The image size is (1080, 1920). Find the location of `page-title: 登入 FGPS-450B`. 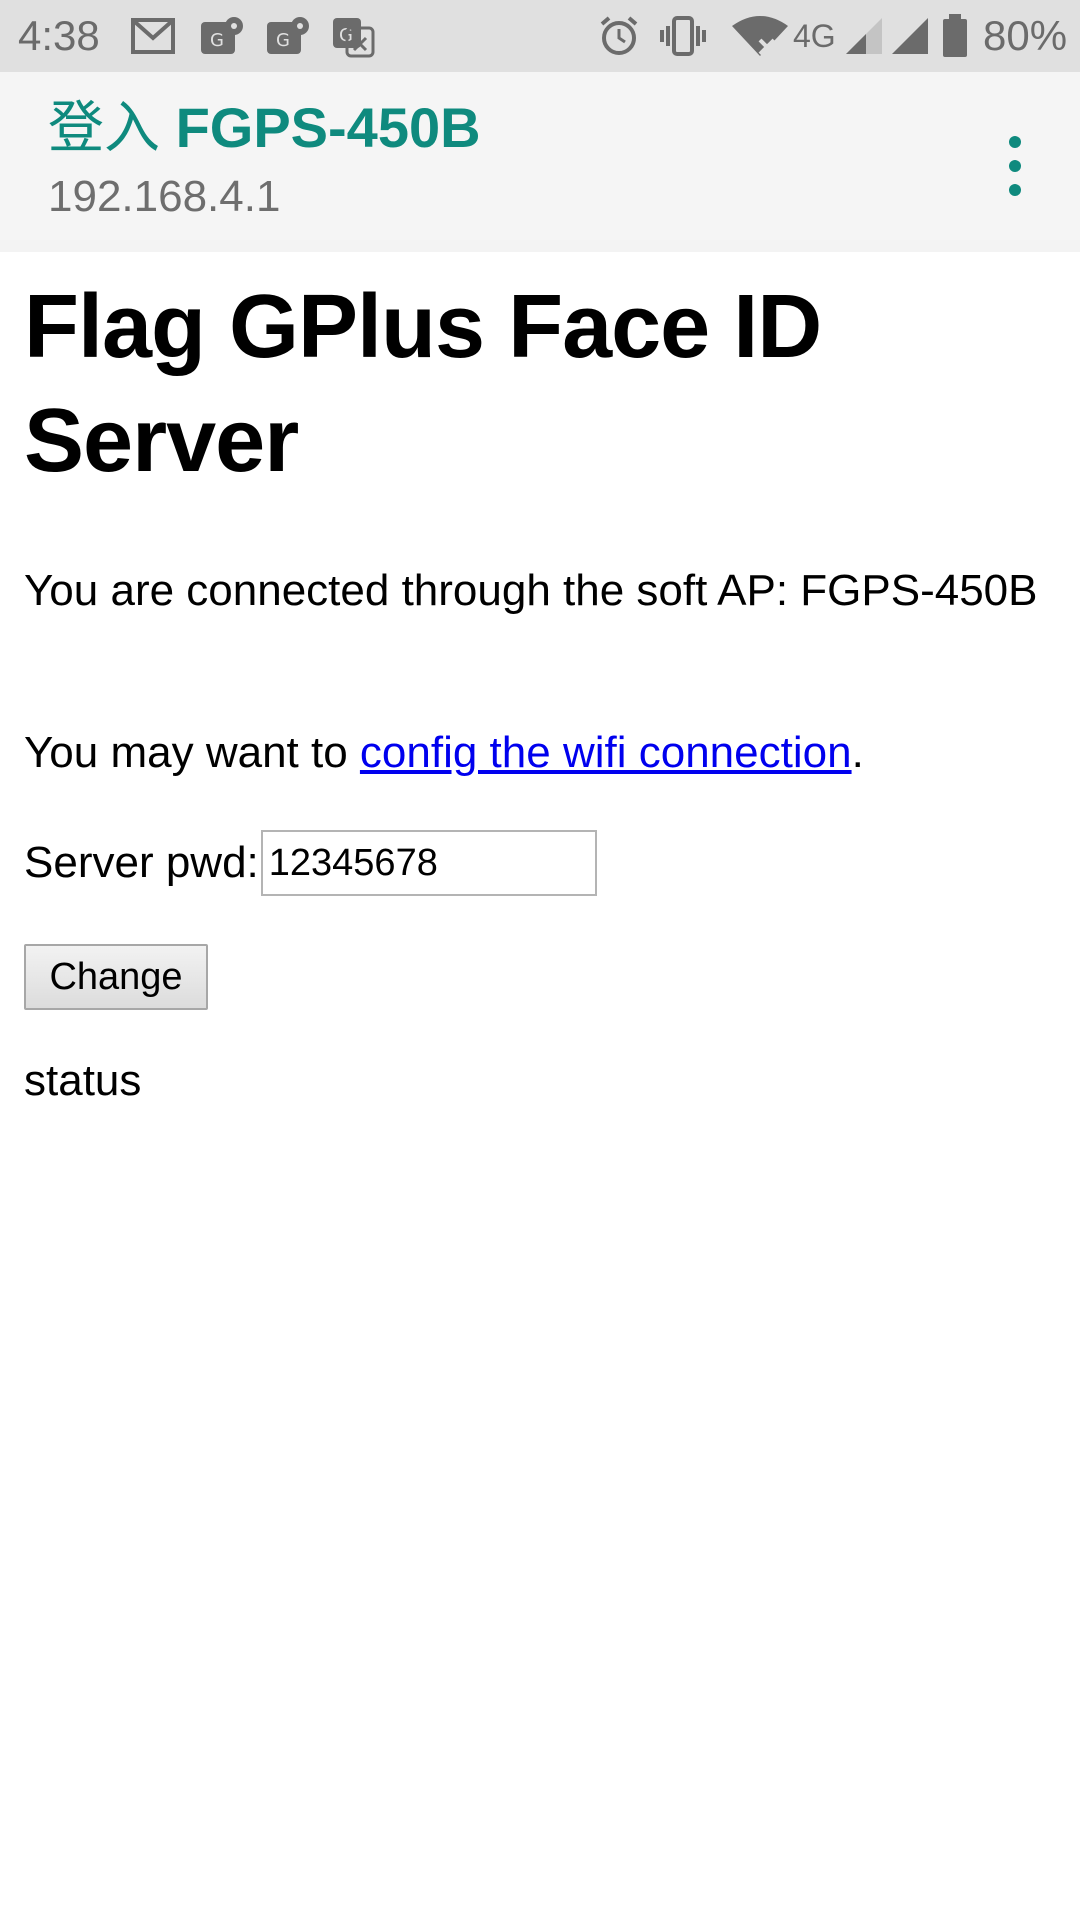

page-title: 登入 FGPS-450B is located at coordinates (264, 128).